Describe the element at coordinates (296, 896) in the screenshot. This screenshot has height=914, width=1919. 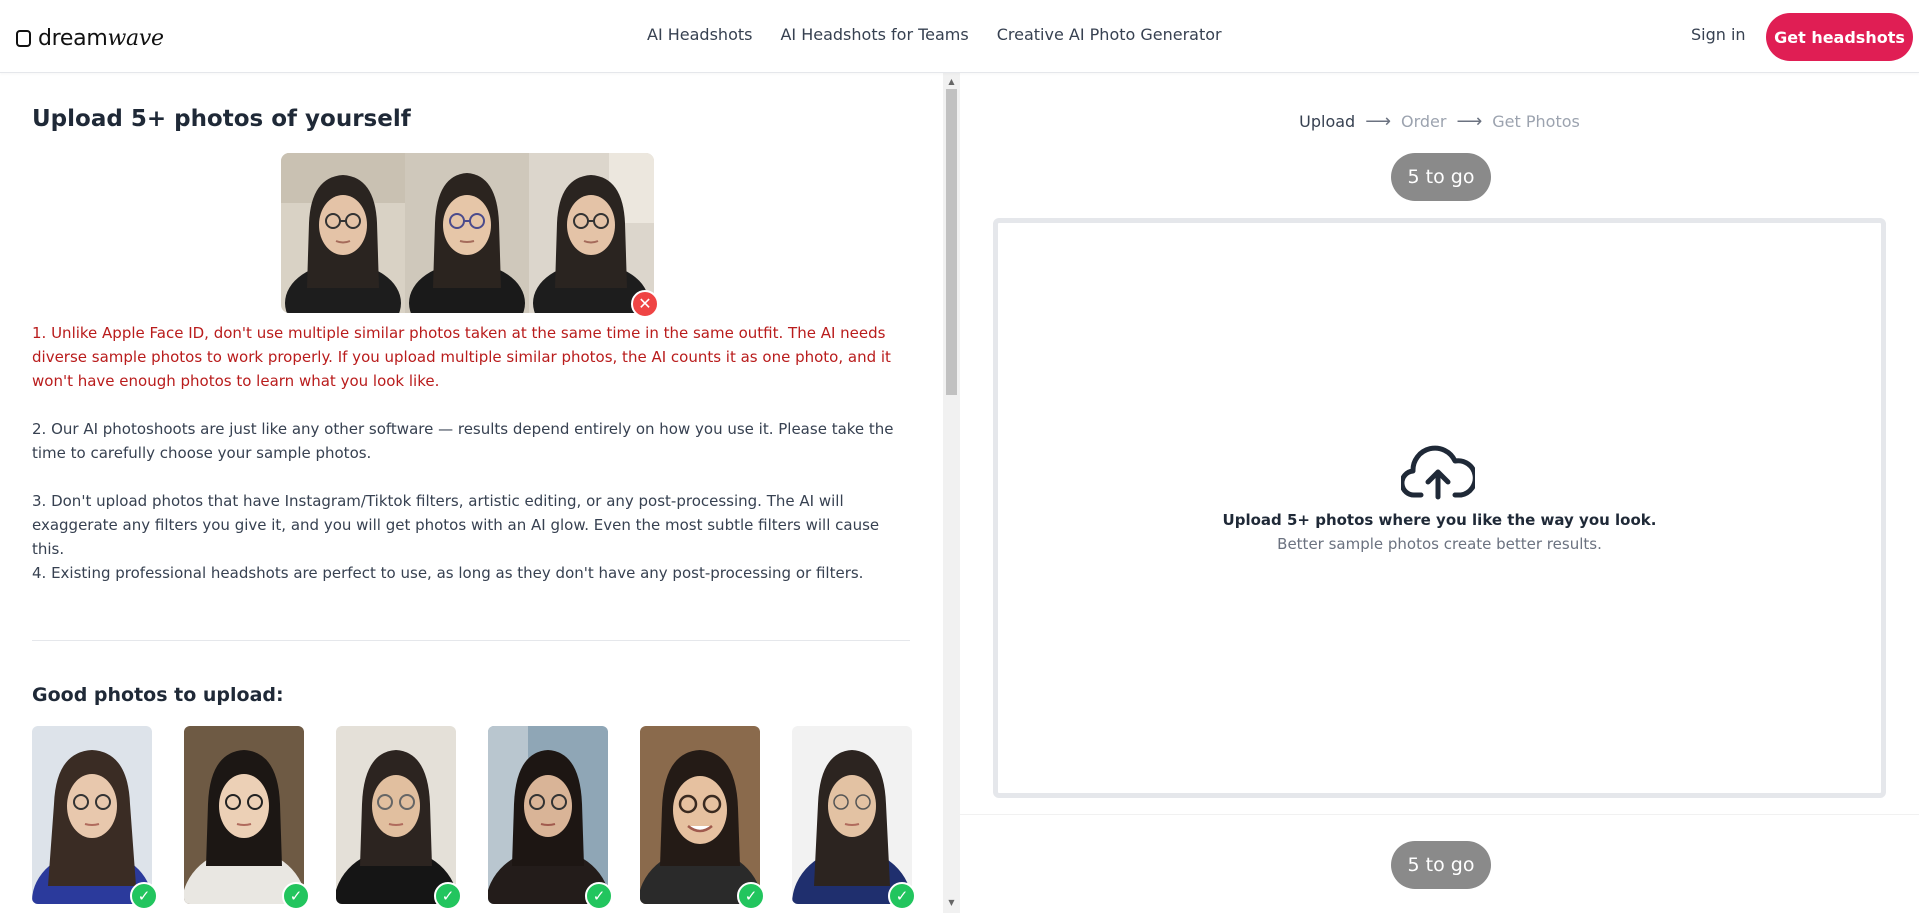
I see `good-photo-2-check-icon: ✓` at that location.